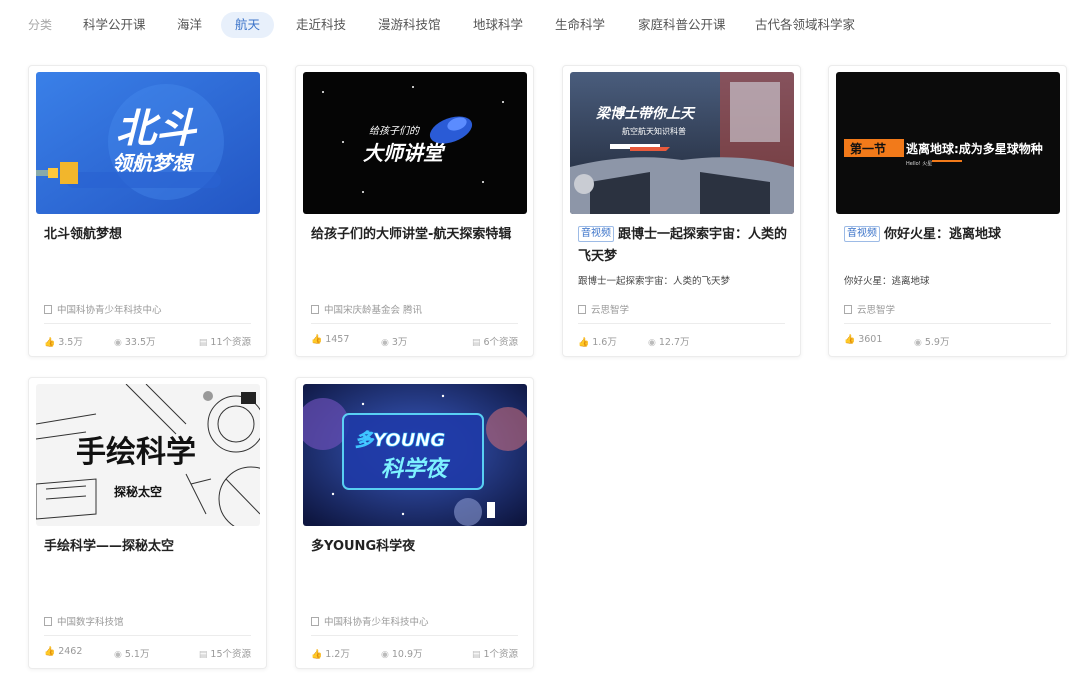  I want to click on course-stats: 👍 2462 ◉ 5.1万 ▤ 15个资源, so click(147, 653).